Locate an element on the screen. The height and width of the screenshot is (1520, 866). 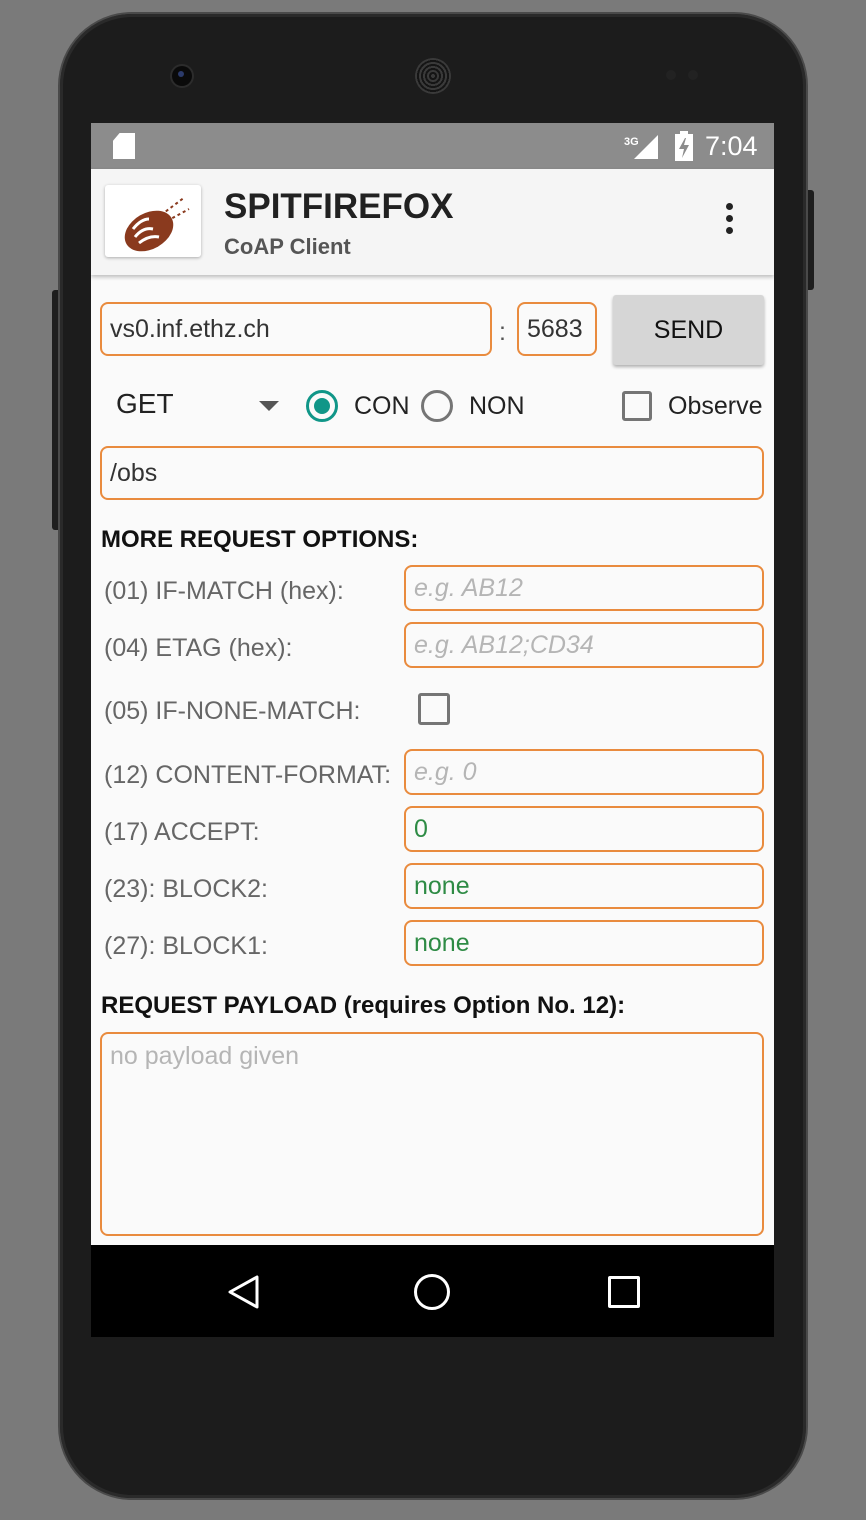
accept-label: (17) ACCEPT: is located at coordinates (182, 832).